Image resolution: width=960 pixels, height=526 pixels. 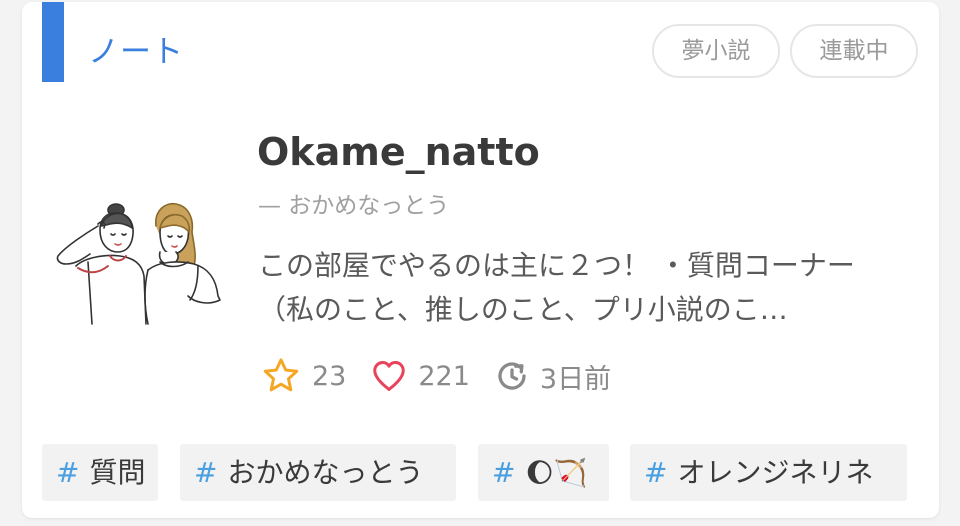 What do you see at coordinates (281, 375) in the screenshot?
I see `star-outline-icon` at bounding box center [281, 375].